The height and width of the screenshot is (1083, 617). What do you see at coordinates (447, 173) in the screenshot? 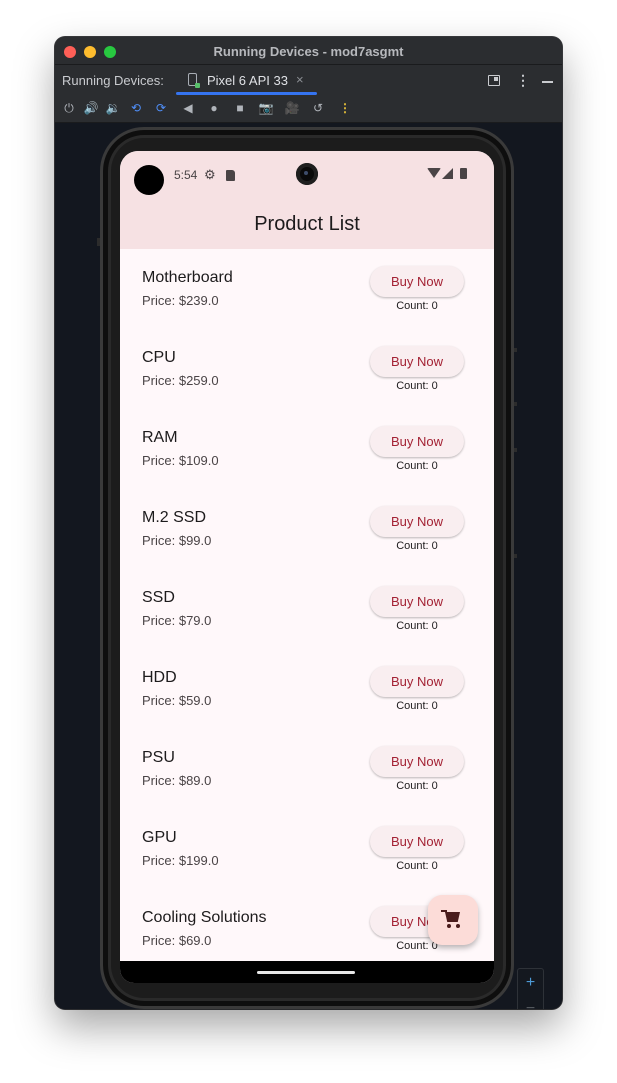
I see `signal-icon` at bounding box center [447, 173].